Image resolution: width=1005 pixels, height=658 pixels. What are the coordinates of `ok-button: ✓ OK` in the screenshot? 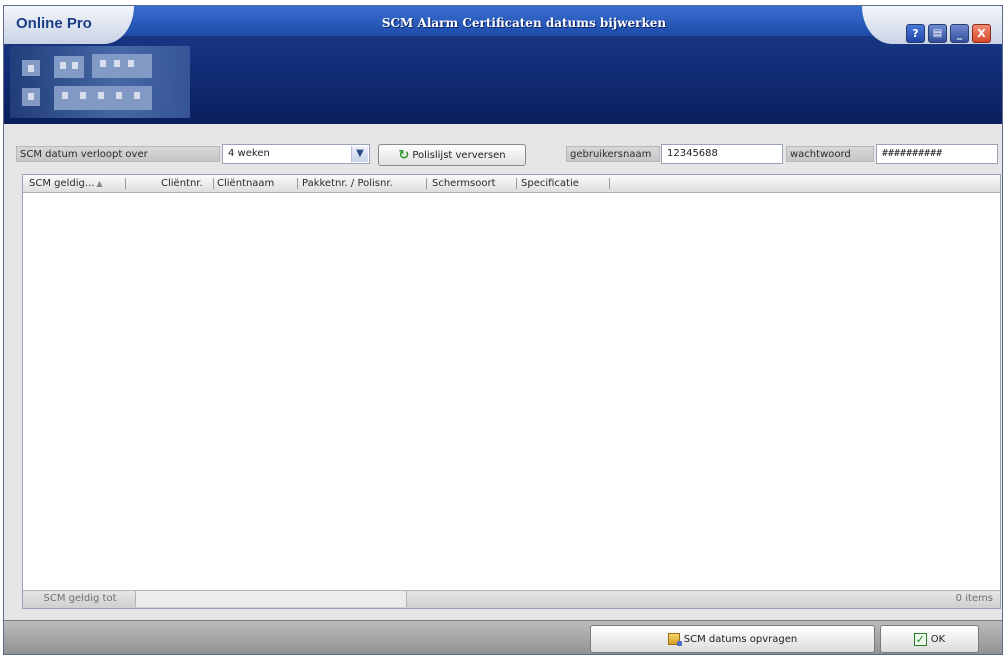 It's located at (929, 639).